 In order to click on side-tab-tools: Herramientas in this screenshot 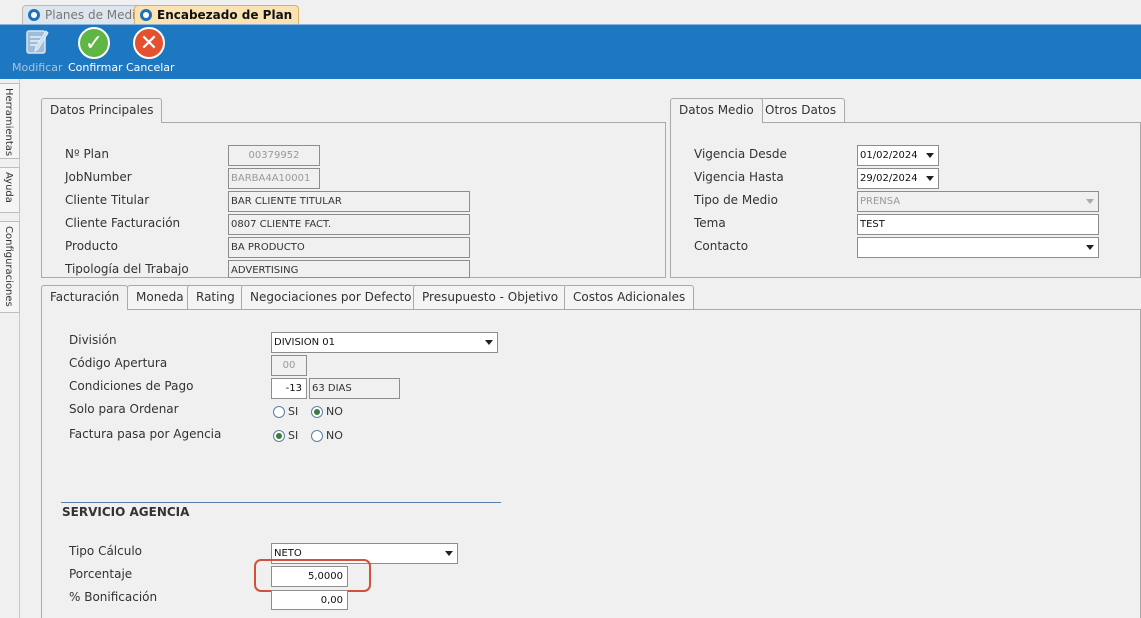, I will do `click(10, 121)`.